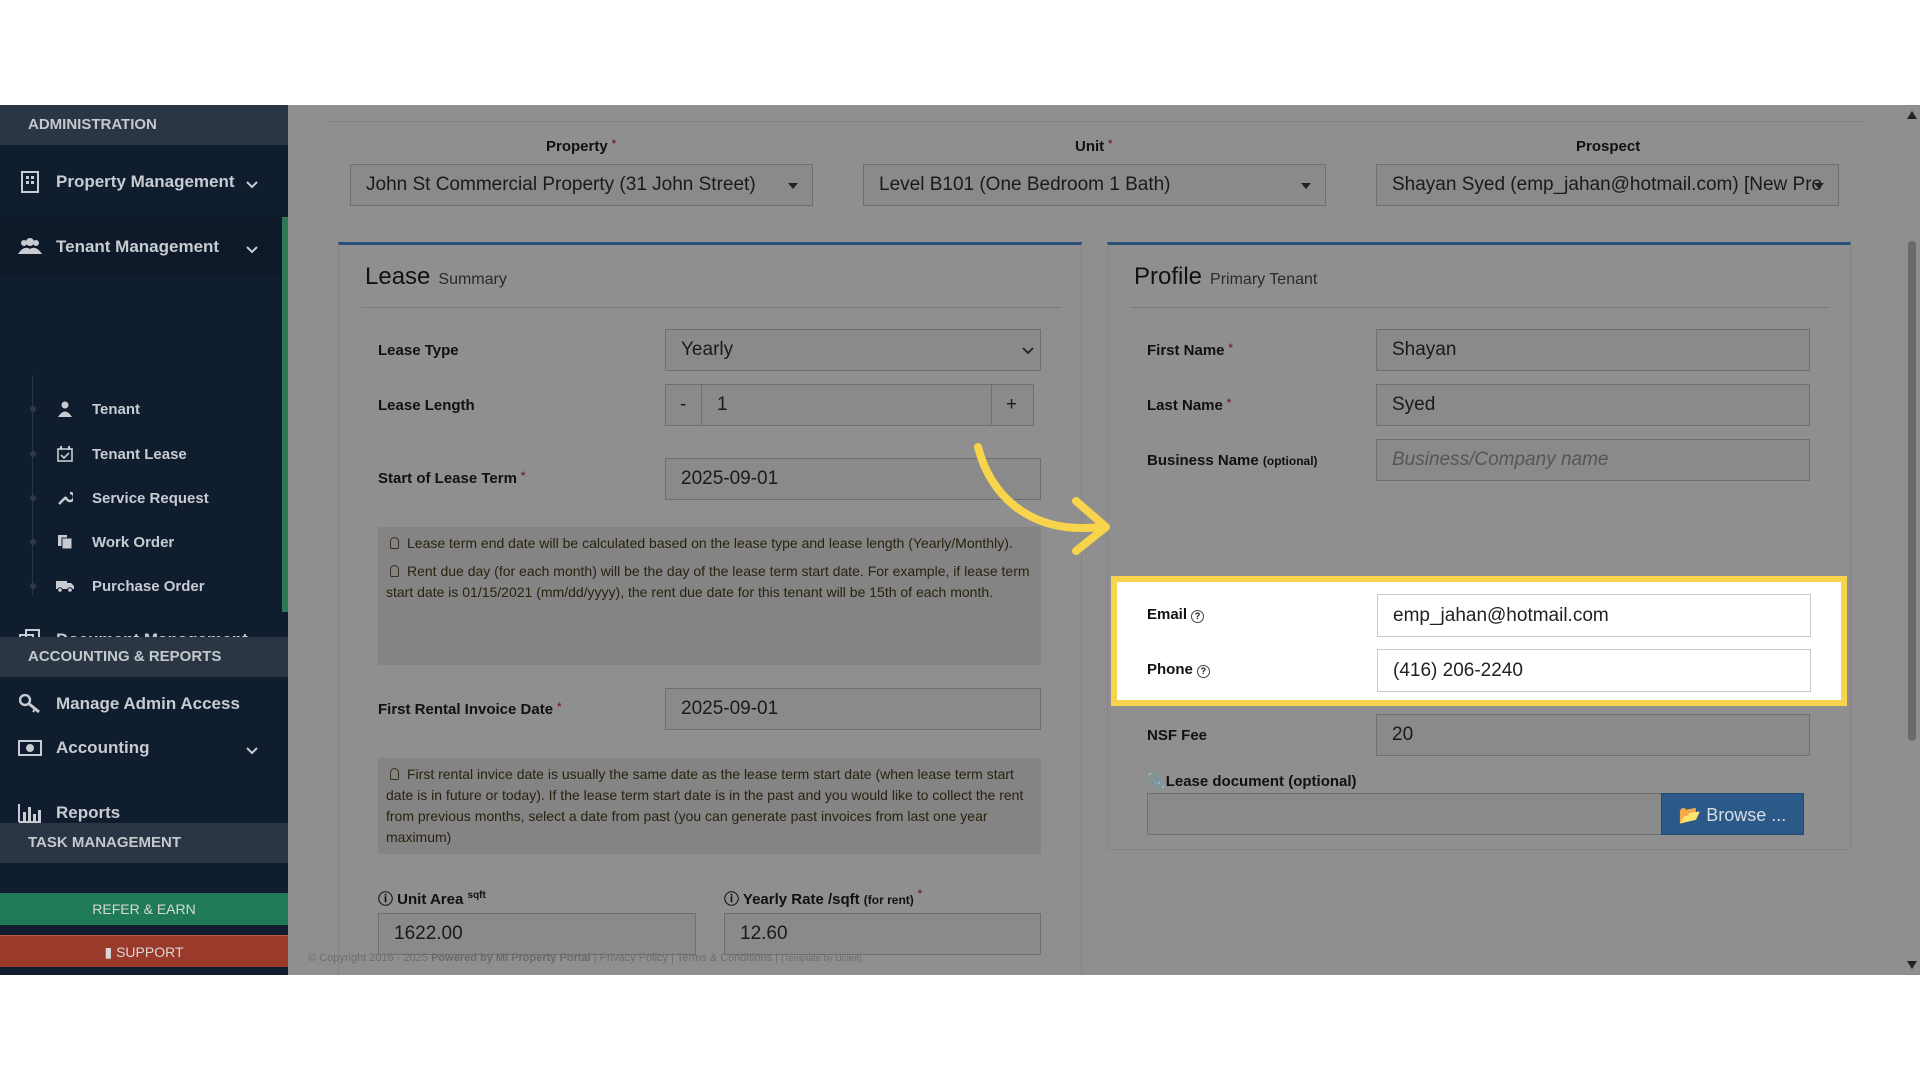  I want to click on profile-title: Profile Primary Tenant, so click(1226, 276).